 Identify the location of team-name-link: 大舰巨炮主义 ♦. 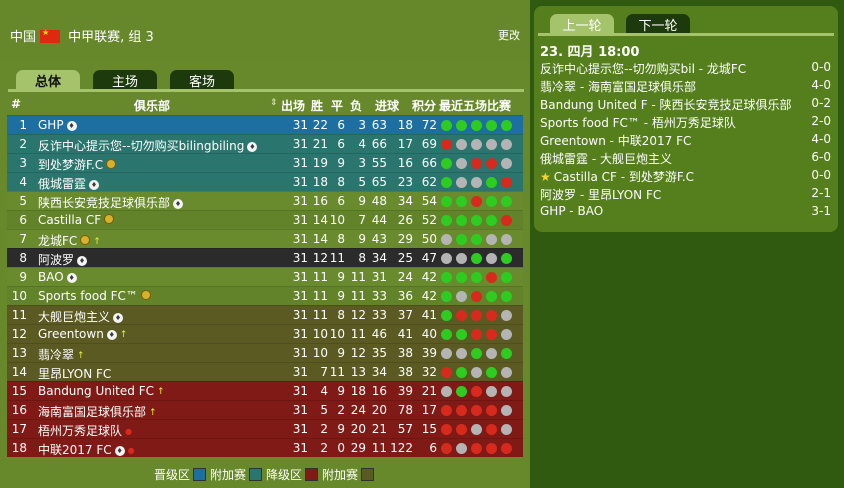
(81, 316).